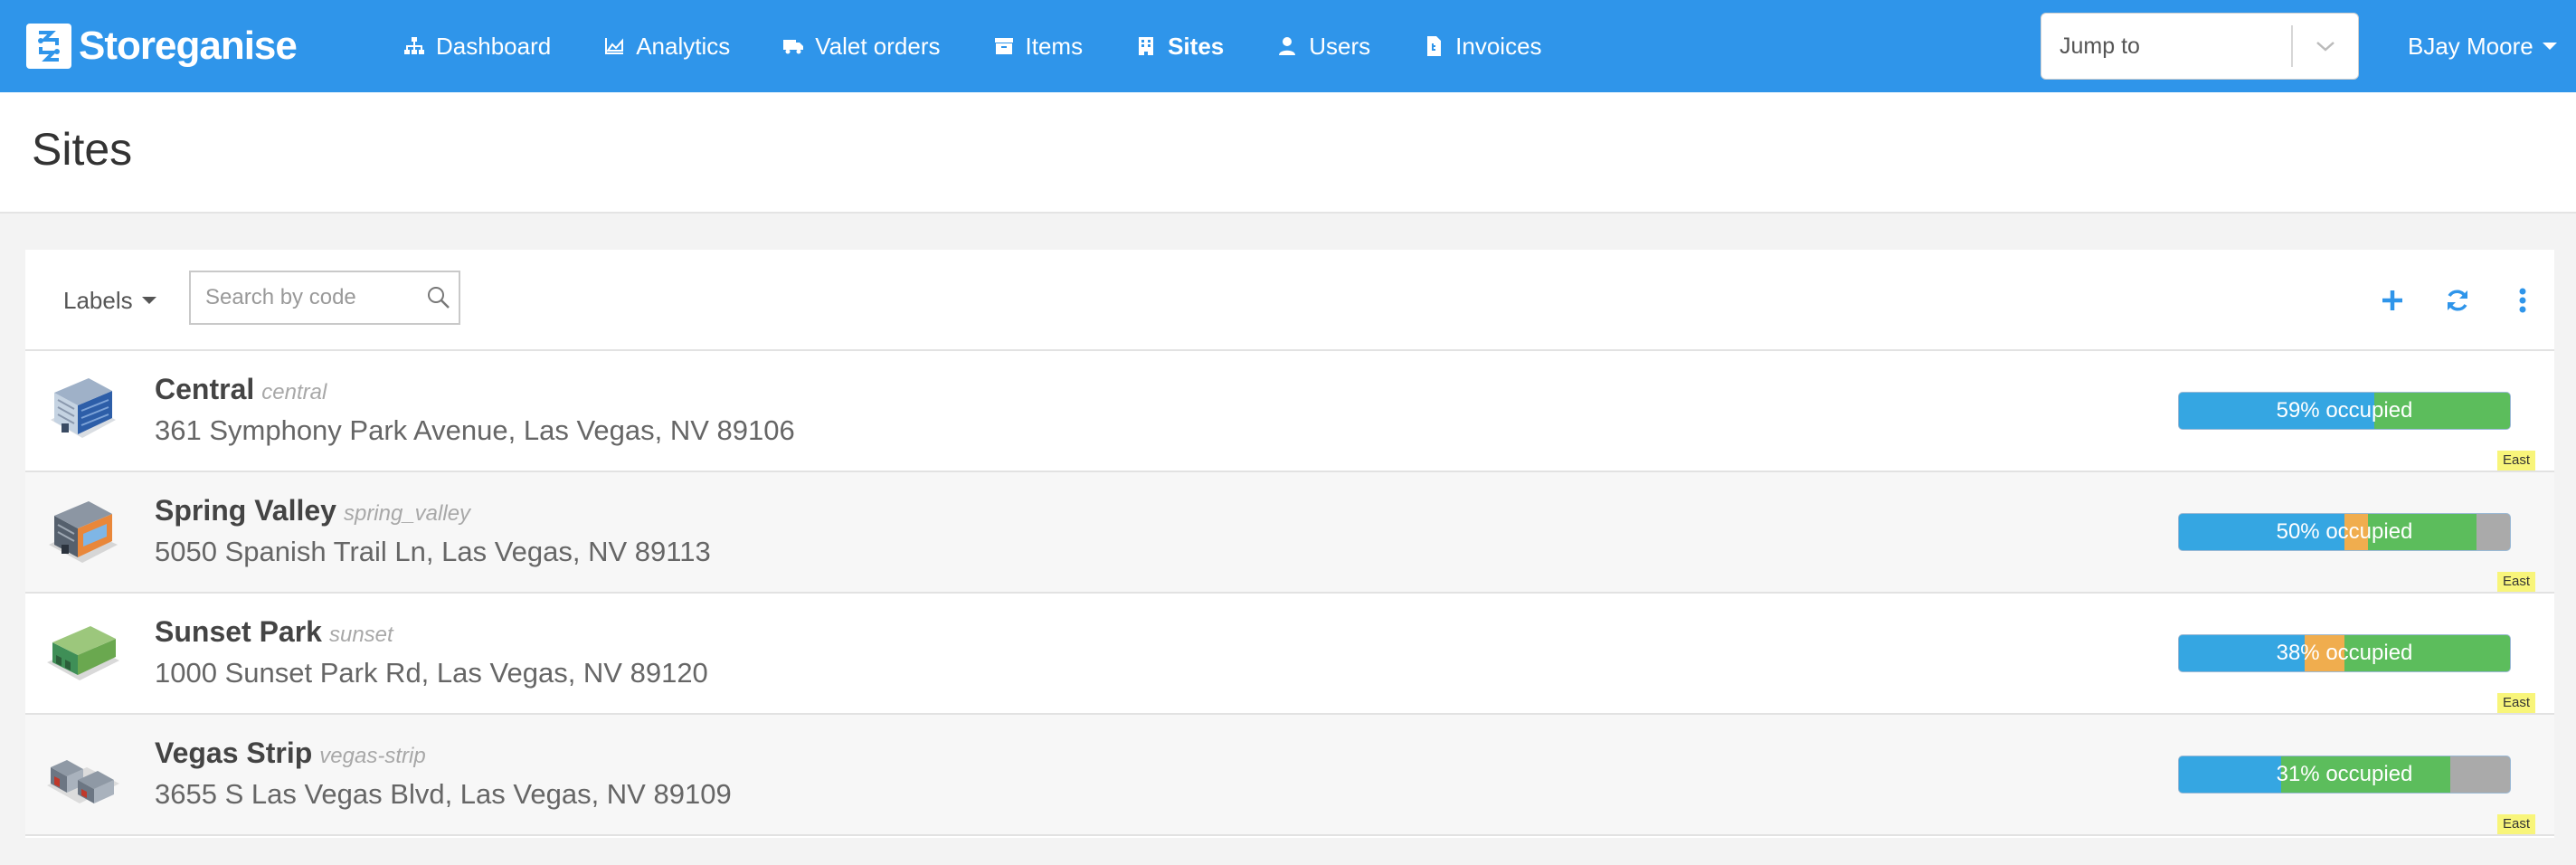  What do you see at coordinates (2200, 46) in the screenshot?
I see `jump-to-select: Jump to` at bounding box center [2200, 46].